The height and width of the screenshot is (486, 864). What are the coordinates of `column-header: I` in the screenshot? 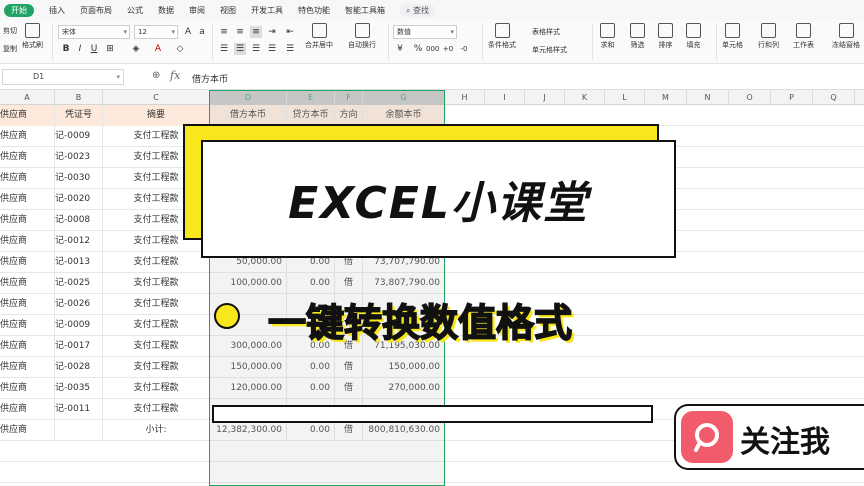 It's located at (505, 97).